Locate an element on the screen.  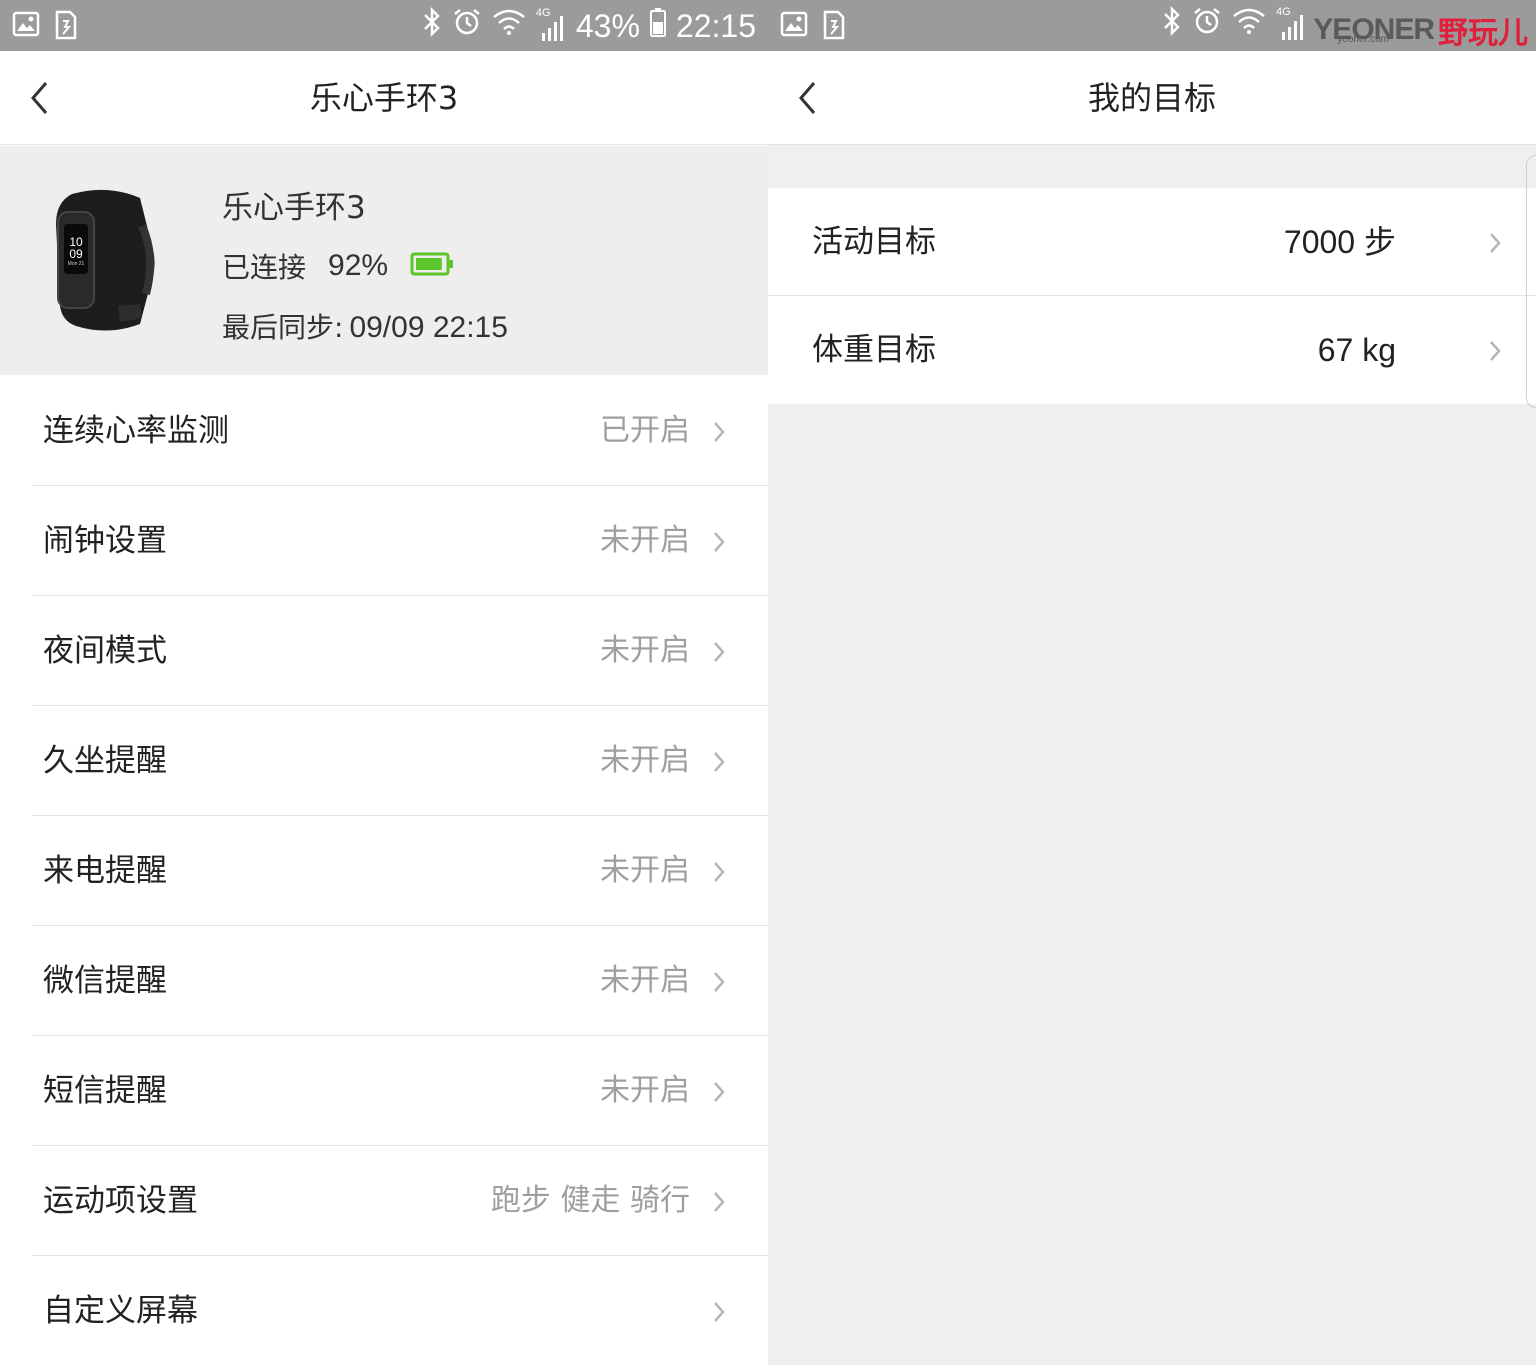
app-bar: 我的目标 is located at coordinates (1152, 98).